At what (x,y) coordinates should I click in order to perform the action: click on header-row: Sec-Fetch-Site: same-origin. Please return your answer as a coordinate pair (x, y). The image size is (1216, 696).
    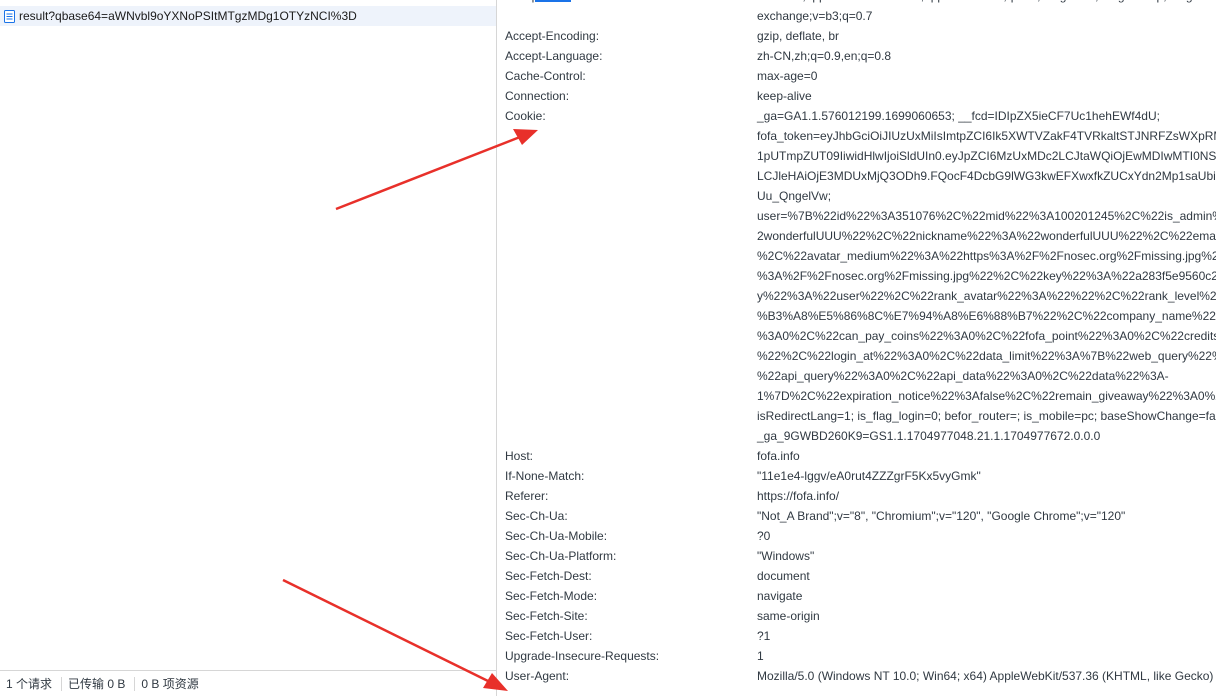
    Looking at the image, I should click on (860, 616).